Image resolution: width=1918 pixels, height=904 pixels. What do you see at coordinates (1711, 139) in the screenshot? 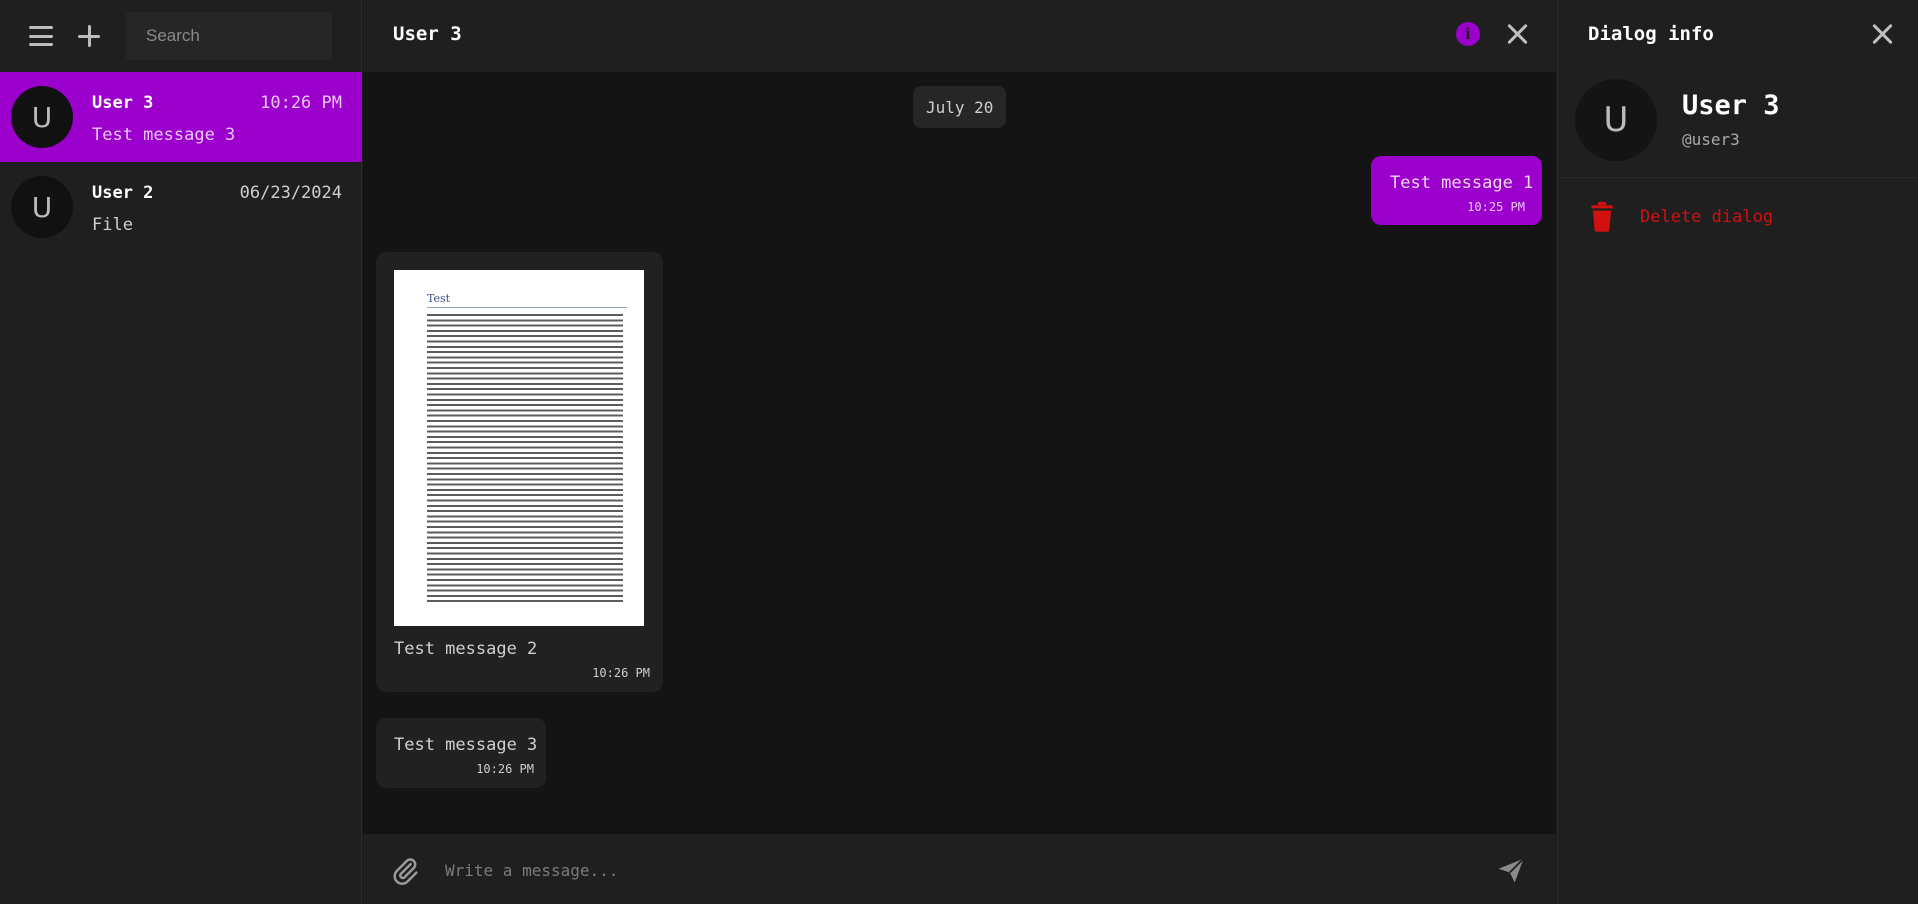
I see `profile-handle: @user3` at bounding box center [1711, 139].